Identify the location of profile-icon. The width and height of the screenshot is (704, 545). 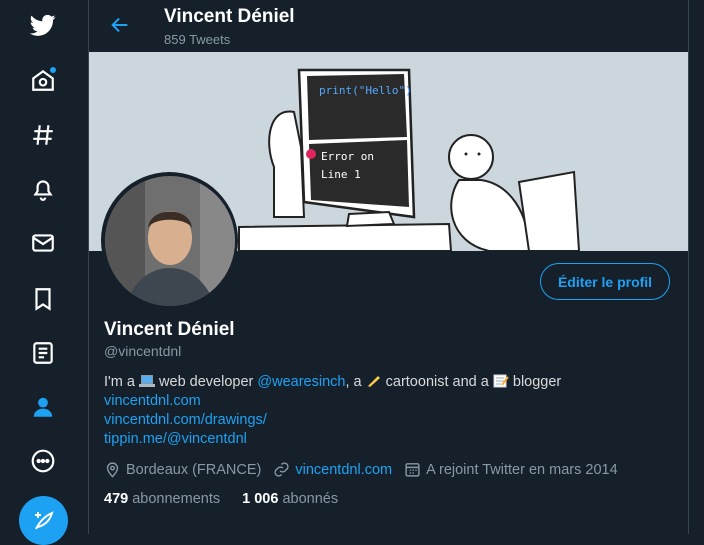
(43, 407).